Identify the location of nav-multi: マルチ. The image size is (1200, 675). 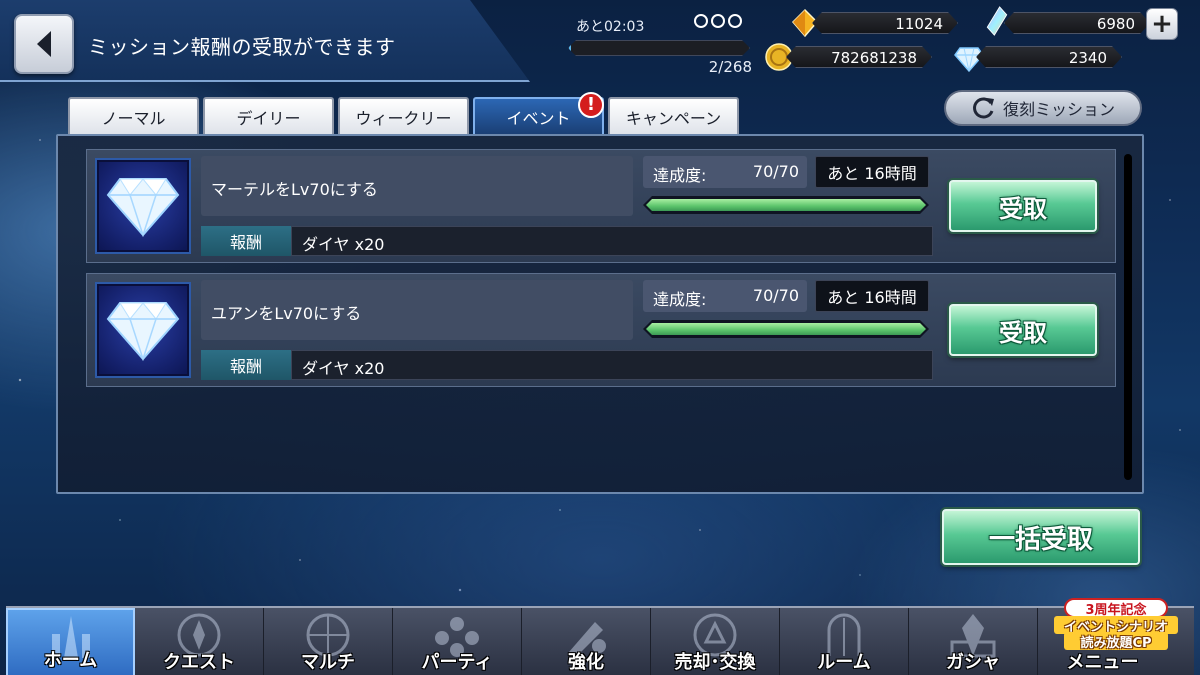
(328, 641).